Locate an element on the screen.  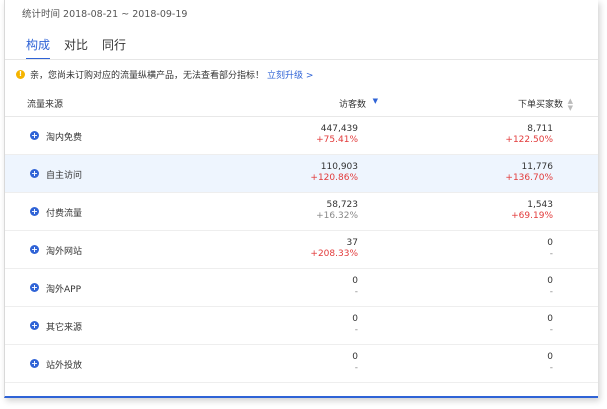
upgrade-notice: ! 亲，您尚未订购对应的流量纵横产品，无法查看部分指标！ 立刻升级 > is located at coordinates (164, 74).